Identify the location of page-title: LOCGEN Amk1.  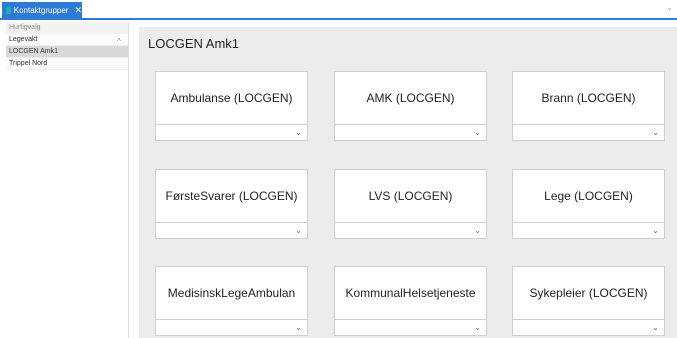
(194, 43).